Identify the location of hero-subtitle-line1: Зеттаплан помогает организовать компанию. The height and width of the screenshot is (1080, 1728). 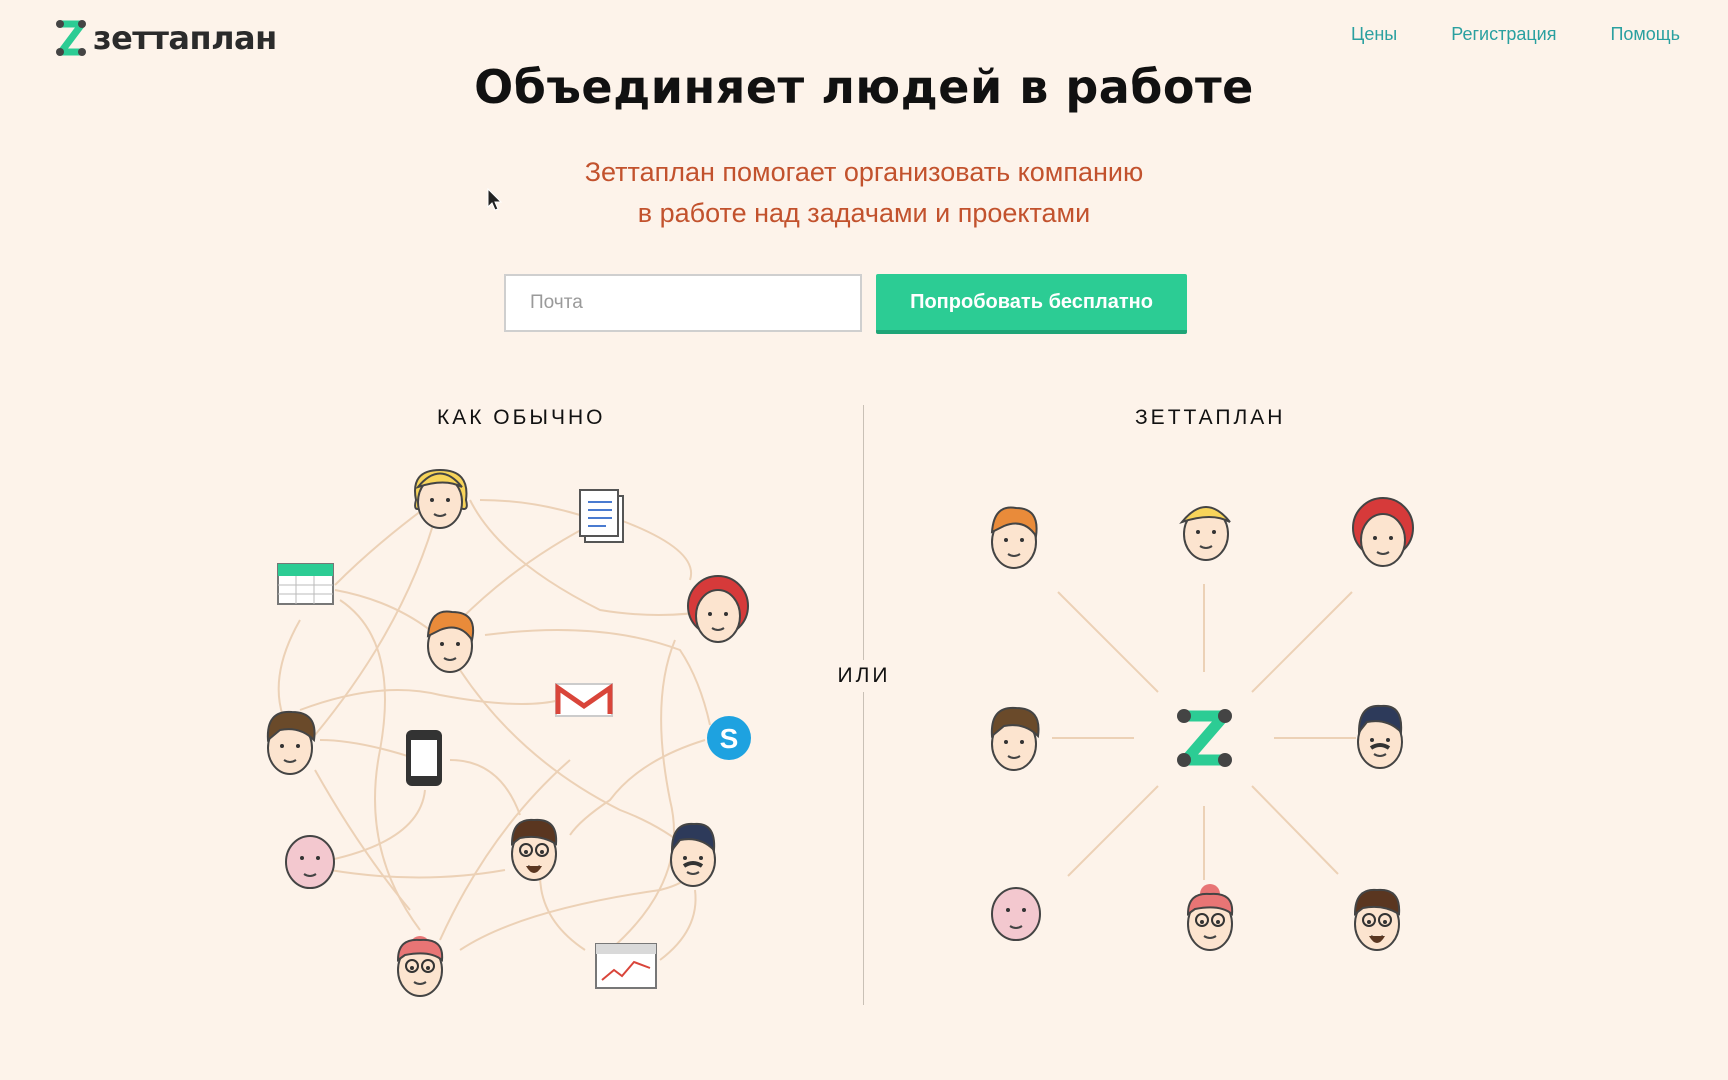
(864, 172).